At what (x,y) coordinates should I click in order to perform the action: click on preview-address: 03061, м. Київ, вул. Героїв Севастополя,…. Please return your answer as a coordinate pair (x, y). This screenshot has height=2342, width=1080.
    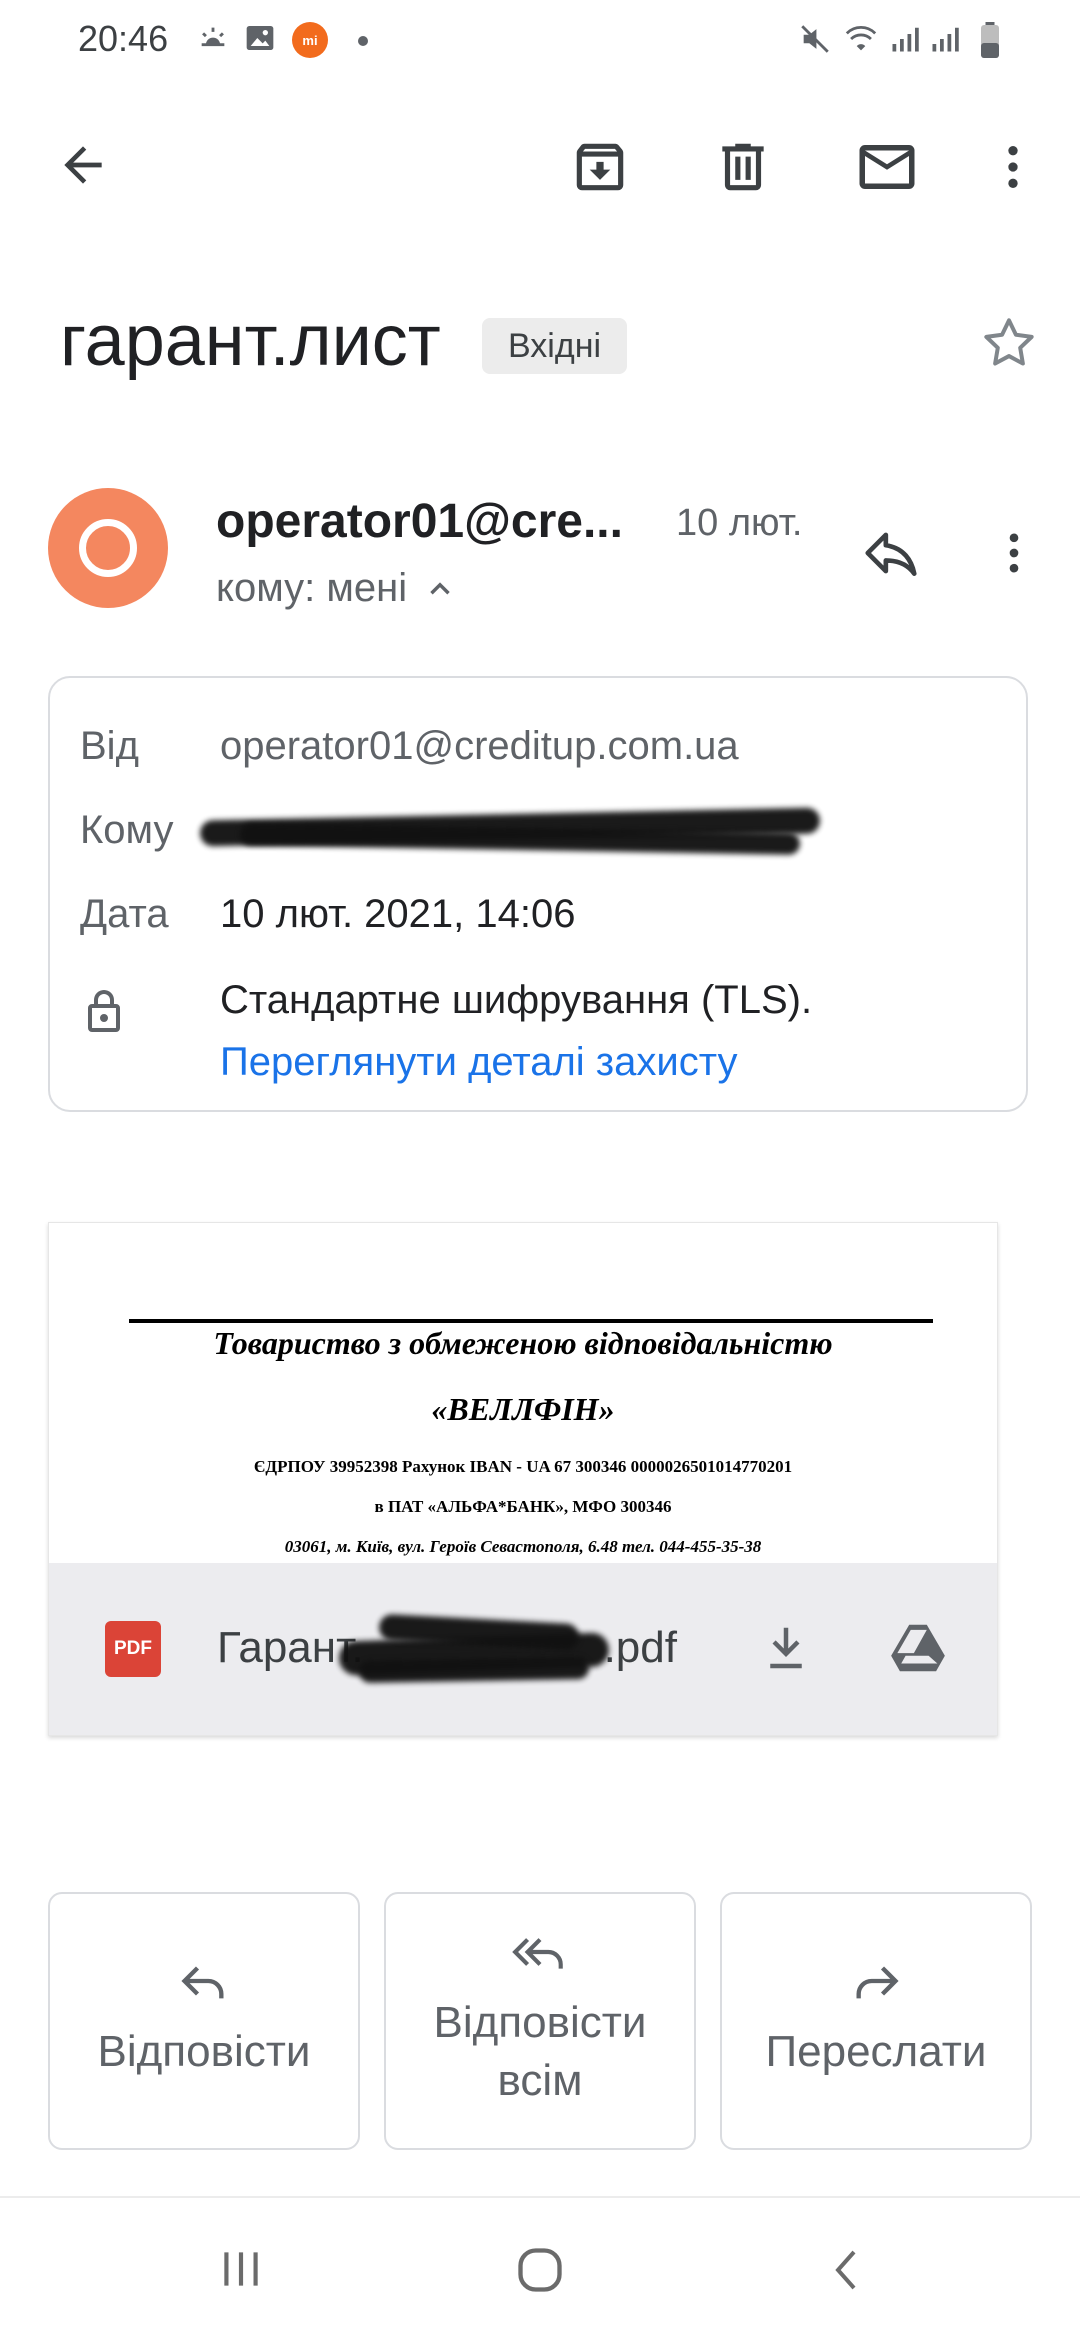
    Looking at the image, I should click on (523, 1546).